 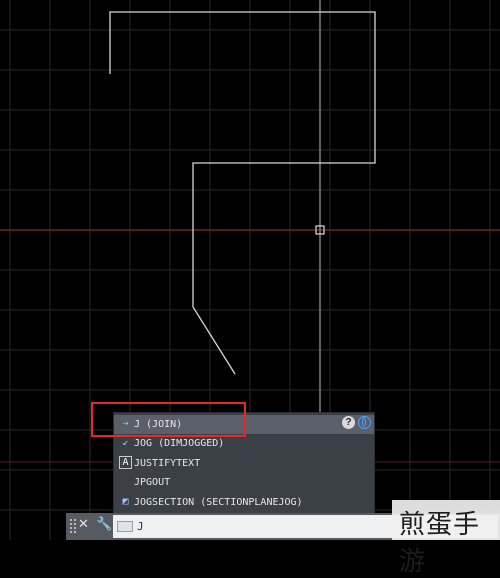 I want to click on section-plane-icon: ◩, so click(x=125, y=501).